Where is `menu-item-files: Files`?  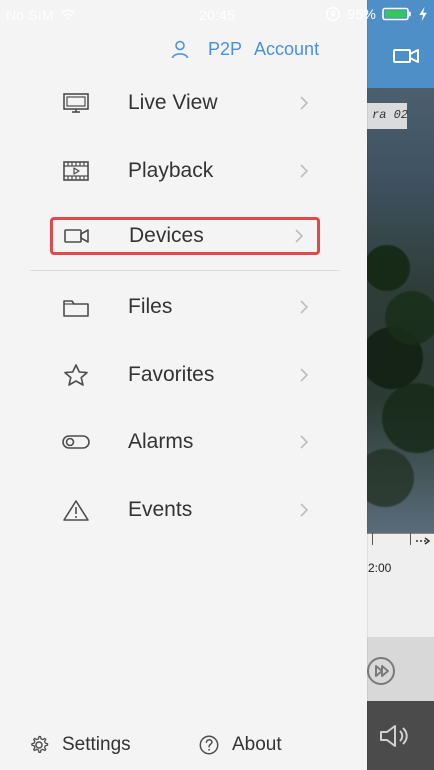
menu-item-files: Files is located at coordinates (187, 307).